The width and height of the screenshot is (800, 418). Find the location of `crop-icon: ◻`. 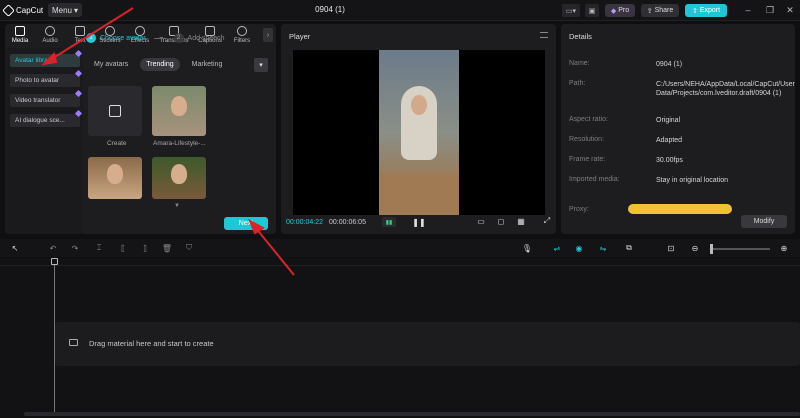

crop-icon: ◻ is located at coordinates (501, 221).